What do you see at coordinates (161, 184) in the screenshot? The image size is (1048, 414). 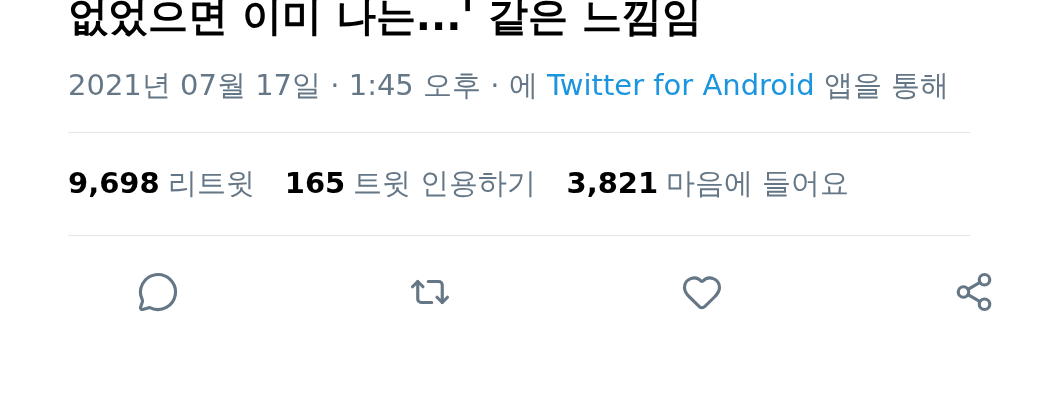 I see `stat-link: 9,698 리트윗` at bounding box center [161, 184].